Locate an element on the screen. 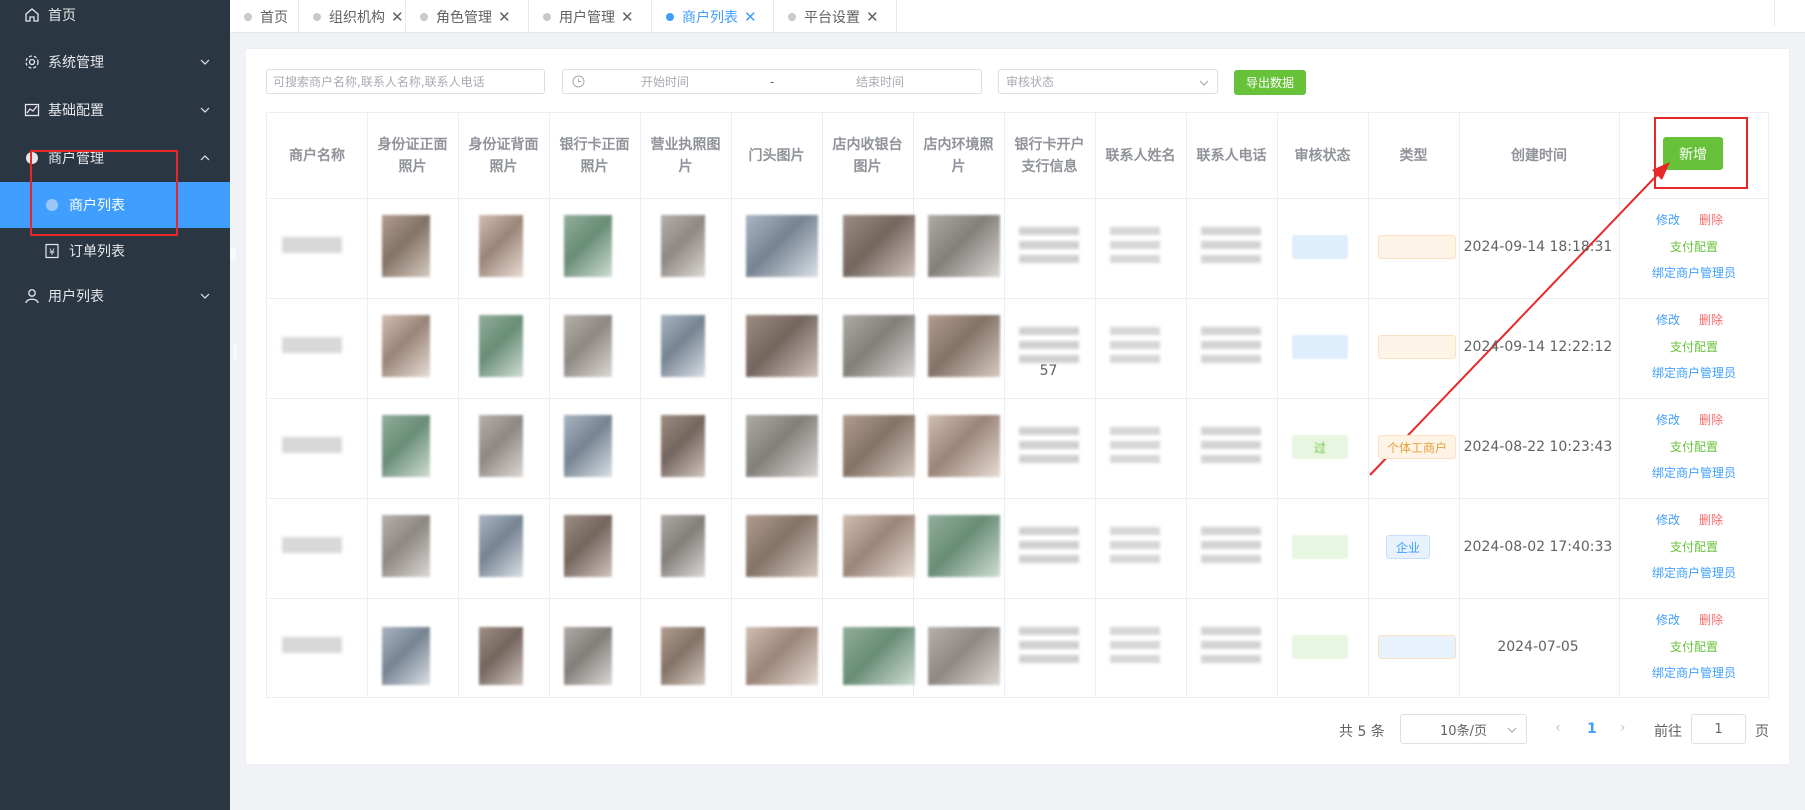 Image resolution: width=1805 pixels, height=810 pixels. created-time: 2024-09-14 12:22:12 is located at coordinates (1538, 347).